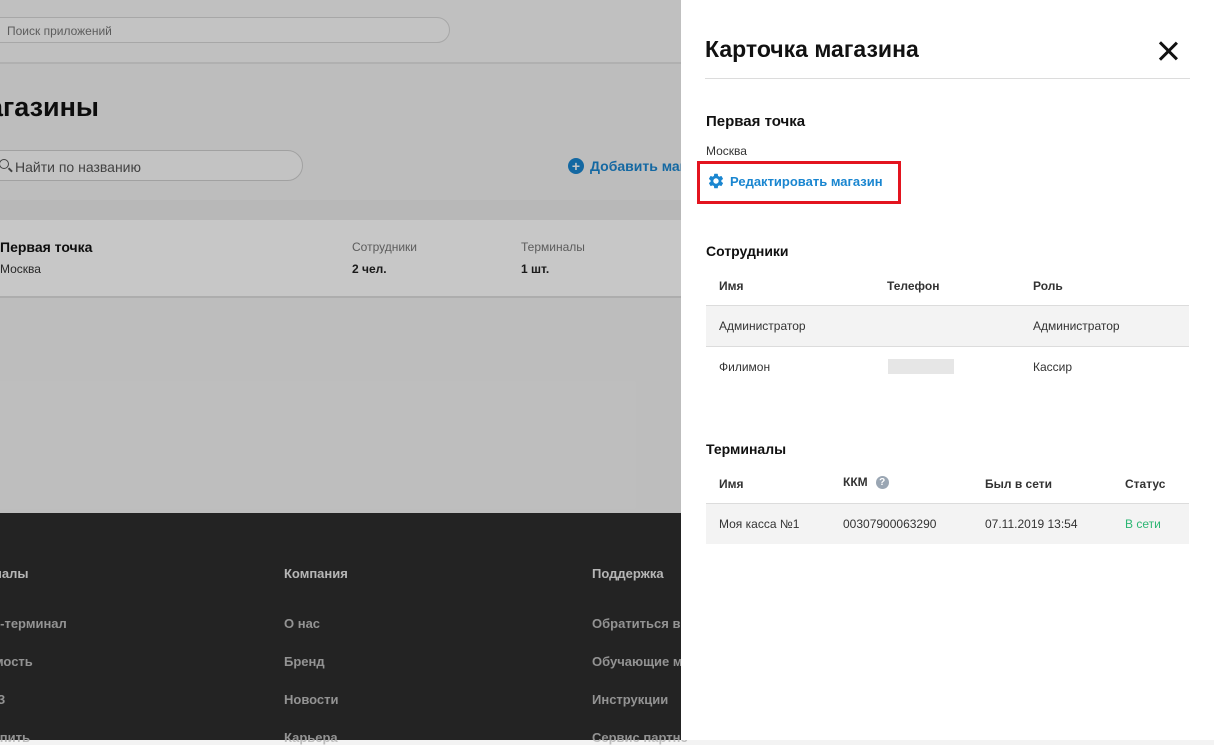  I want to click on table-row: Администратор Администратор, so click(947, 326).